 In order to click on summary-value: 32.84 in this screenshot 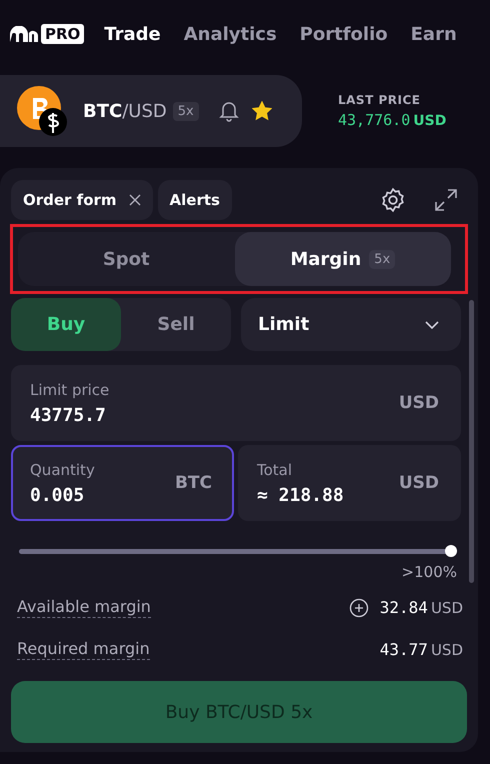, I will do `click(404, 607)`.